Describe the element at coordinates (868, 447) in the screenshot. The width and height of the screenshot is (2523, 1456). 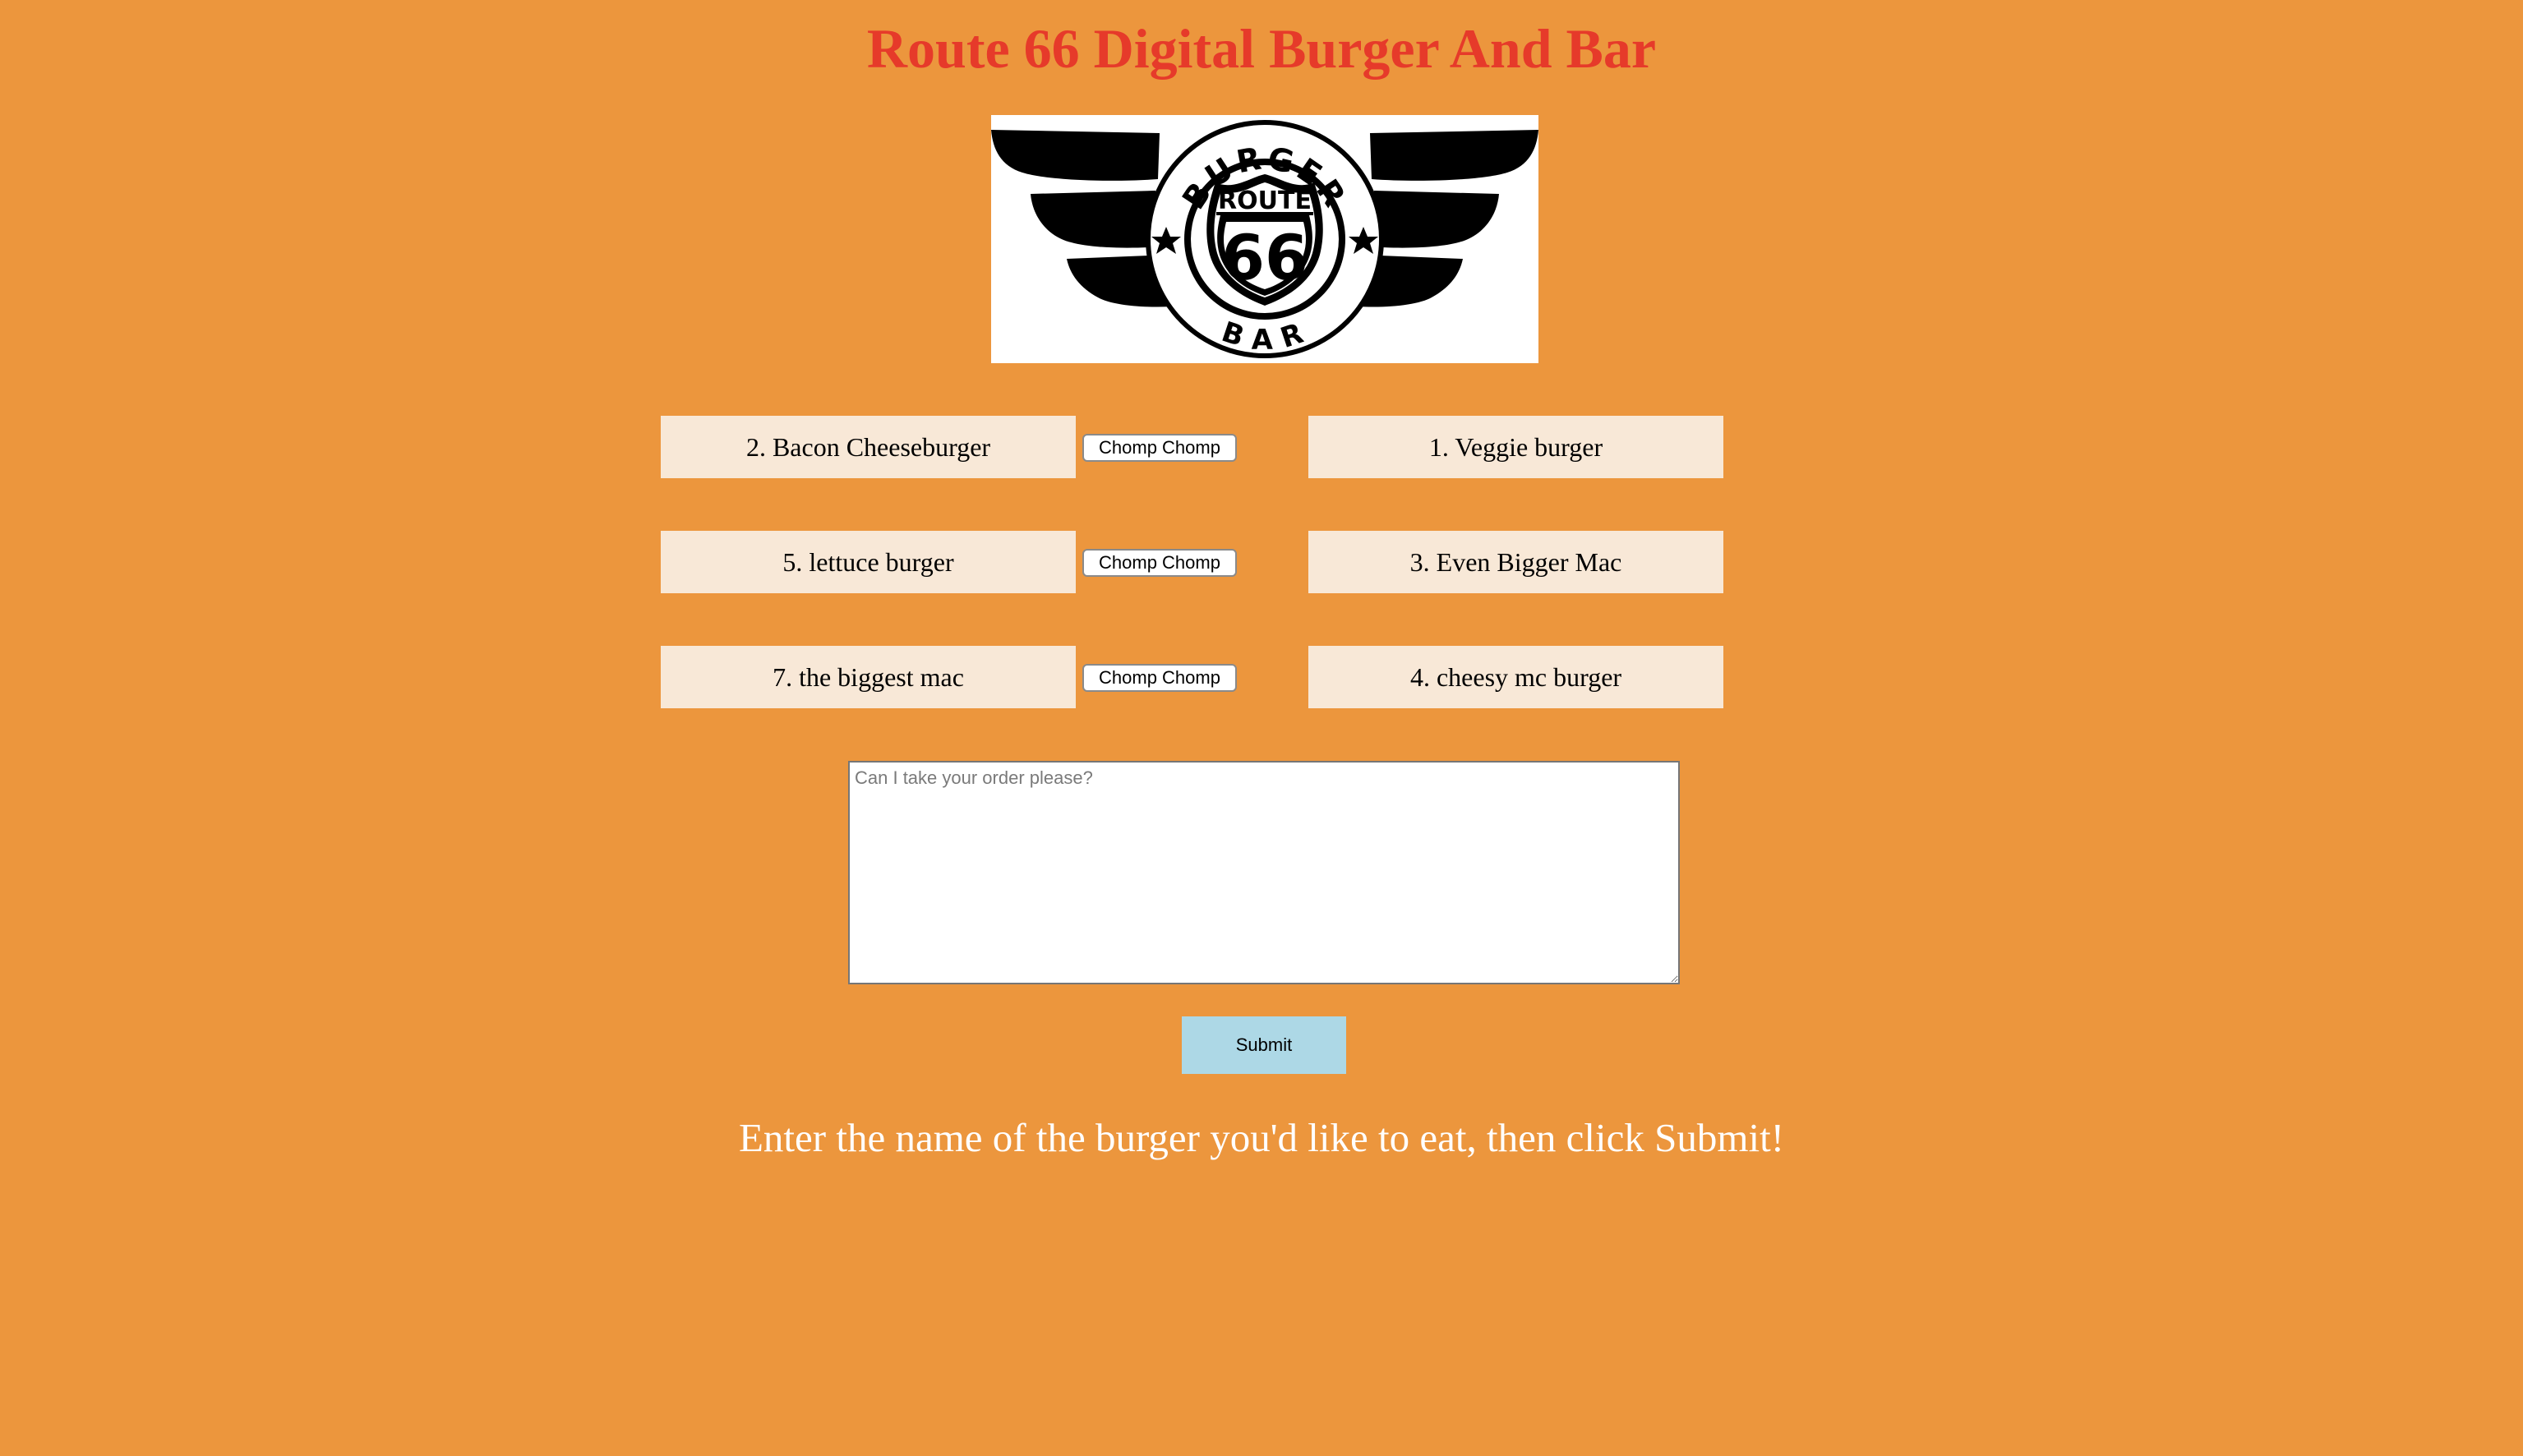
I see `burger-item-uneaten: 2. Bacon Cheeseburger` at that location.